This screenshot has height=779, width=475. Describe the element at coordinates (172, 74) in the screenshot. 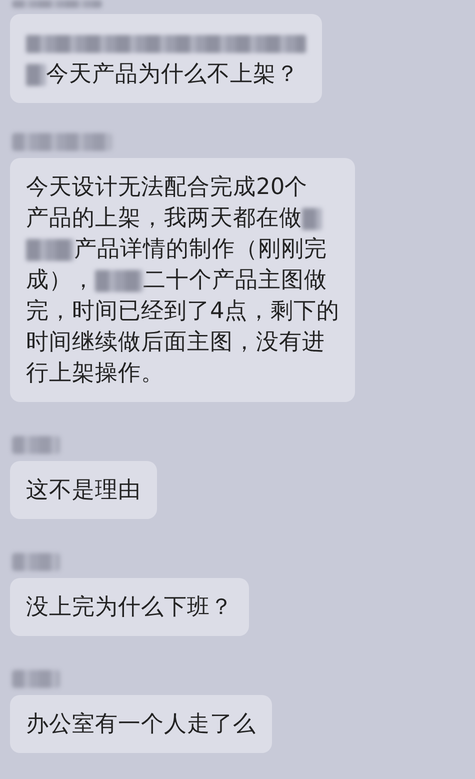

I see `message-text: 今天产品为什么不上架？` at that location.